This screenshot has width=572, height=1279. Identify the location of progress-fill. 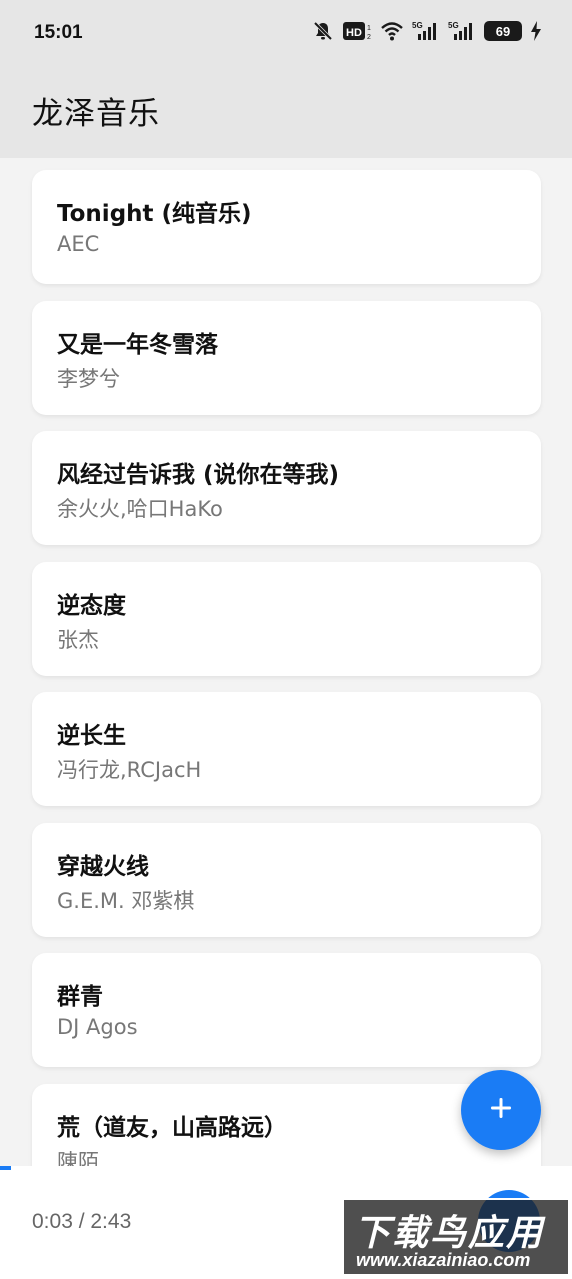
(6, 1168).